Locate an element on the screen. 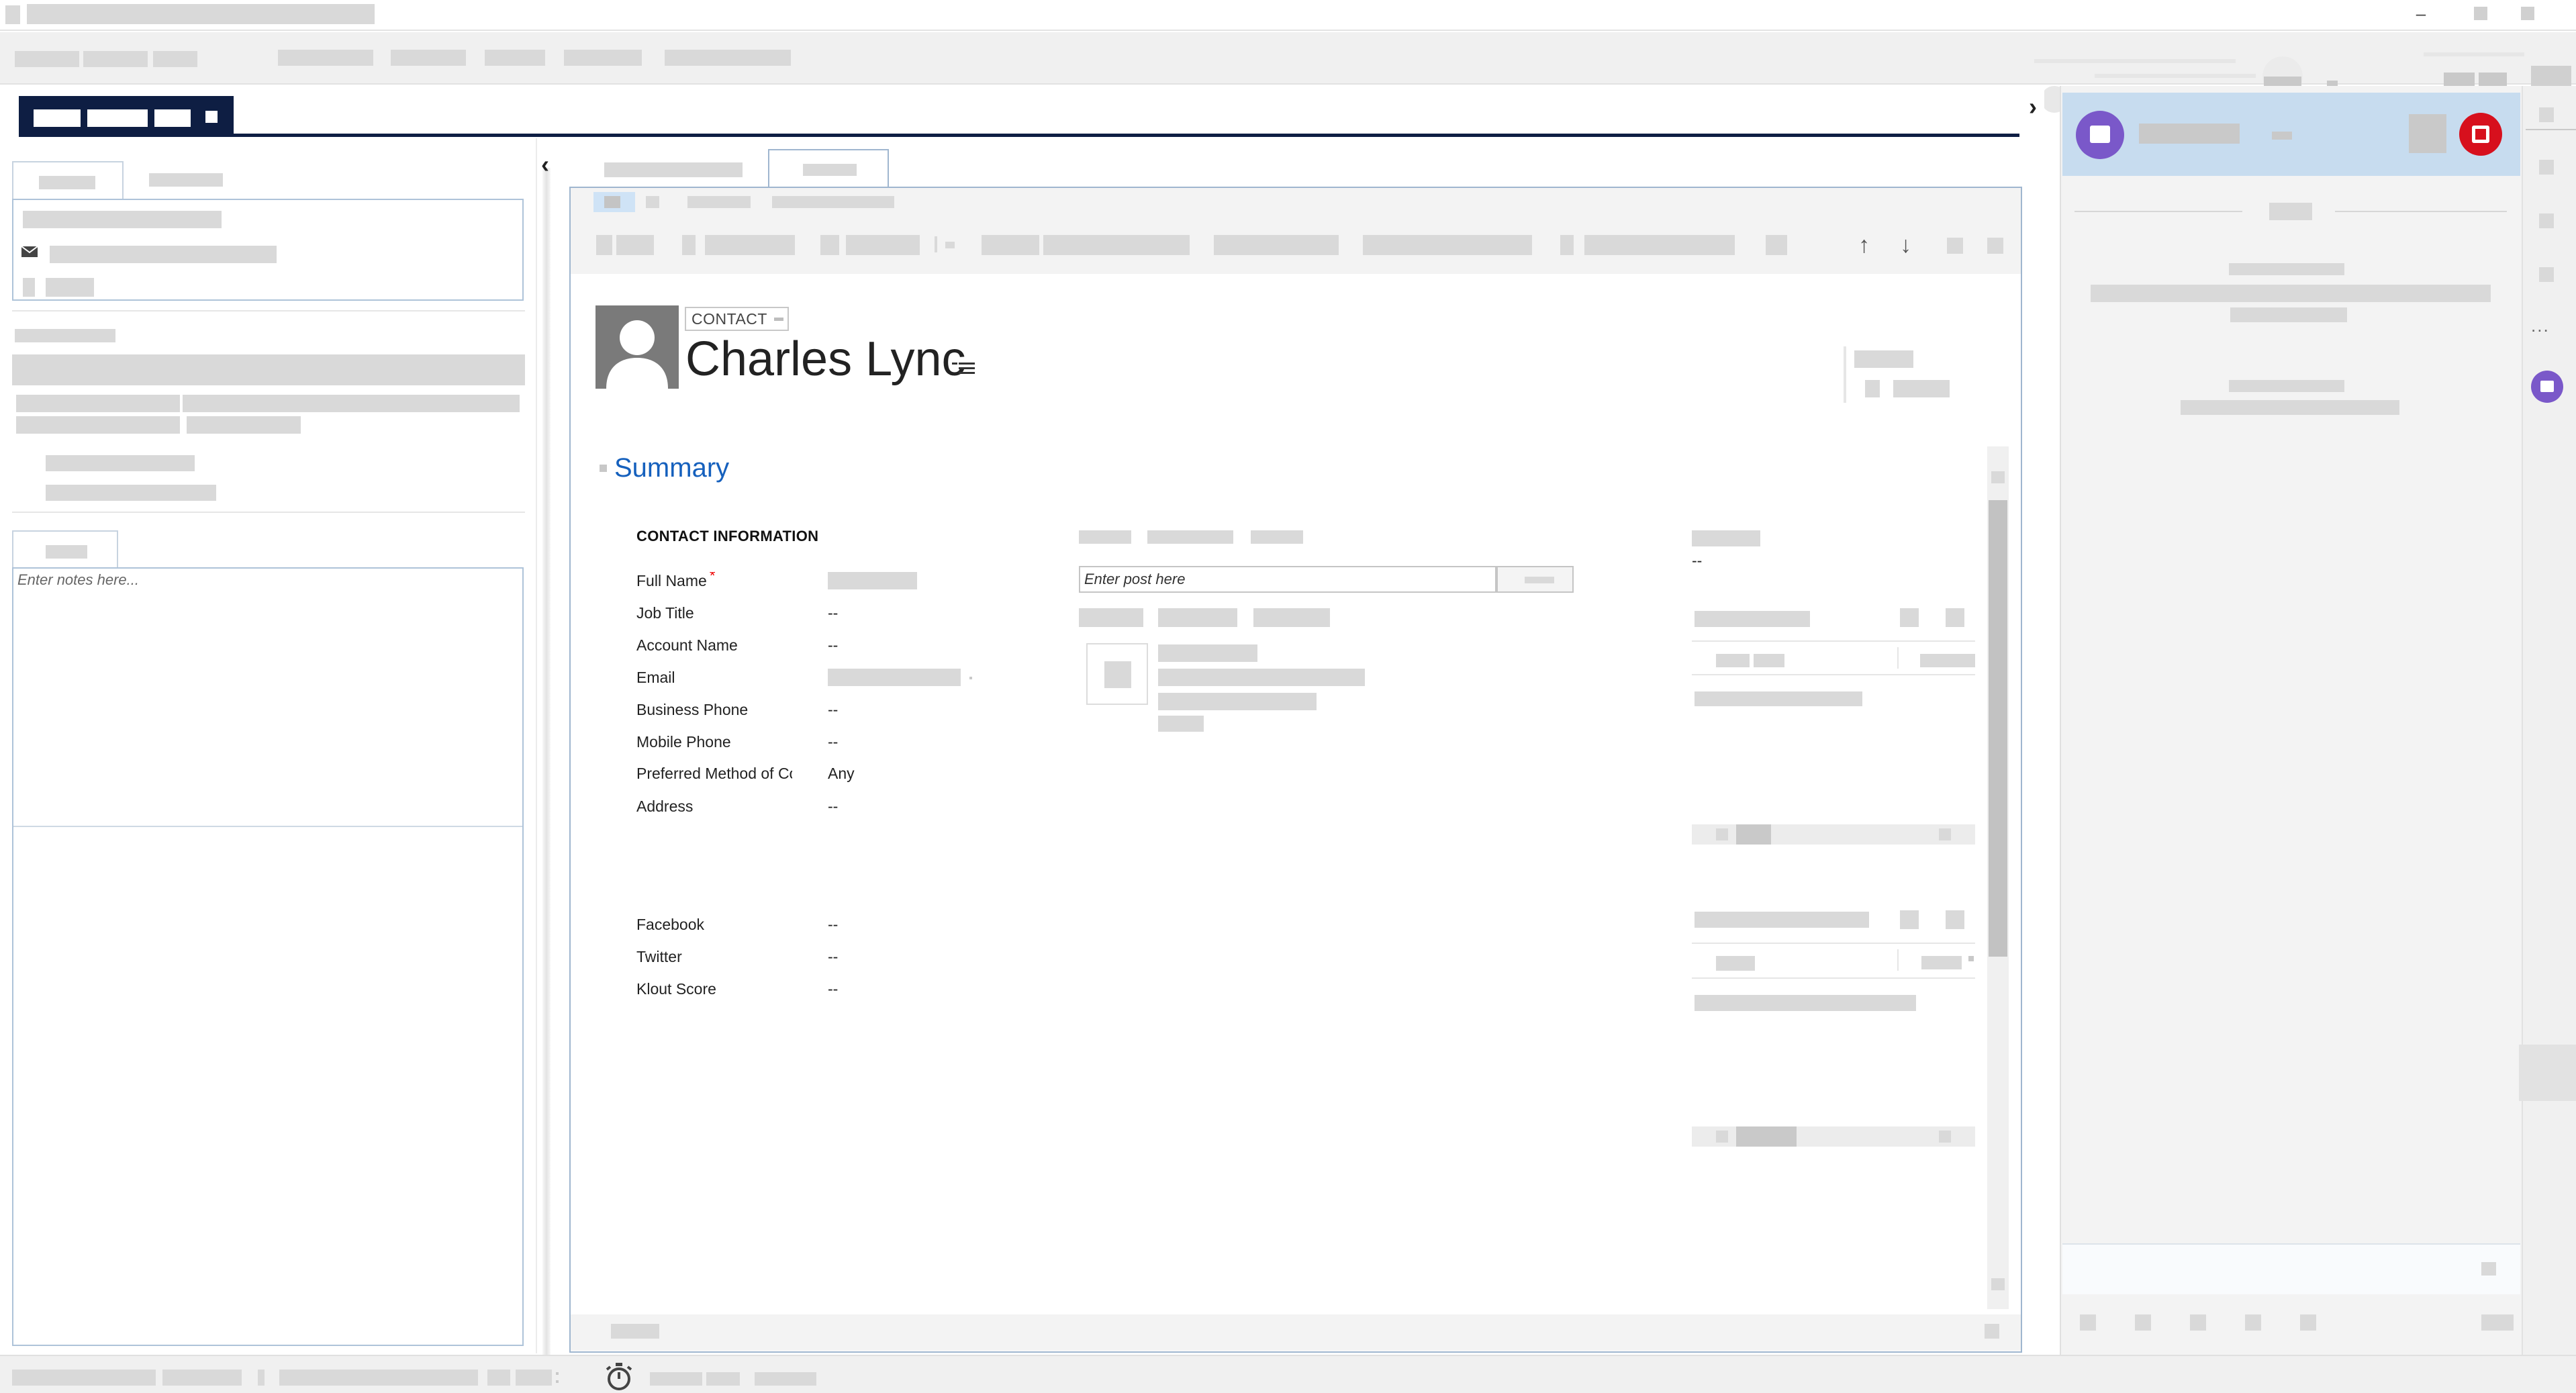 The width and height of the screenshot is (2576, 1393). notes-tab is located at coordinates (65, 549).